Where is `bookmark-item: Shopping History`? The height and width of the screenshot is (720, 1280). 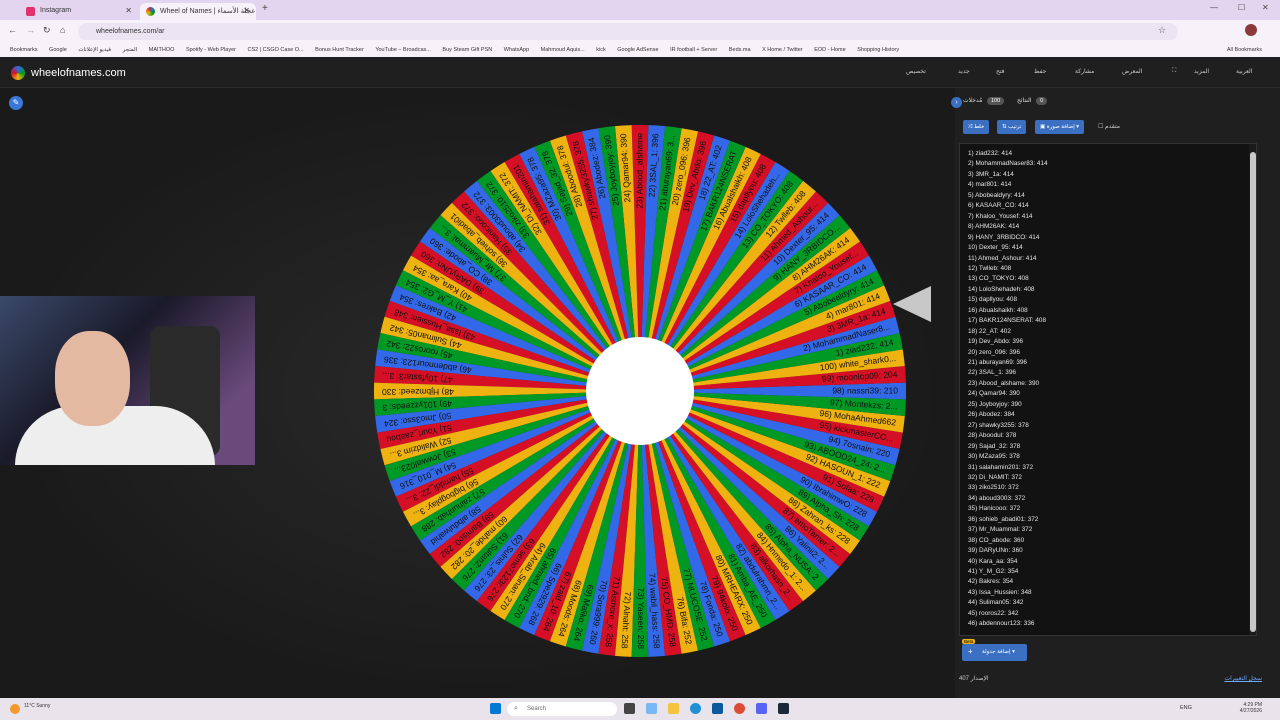
bookmark-item: Shopping History is located at coordinates (878, 48).